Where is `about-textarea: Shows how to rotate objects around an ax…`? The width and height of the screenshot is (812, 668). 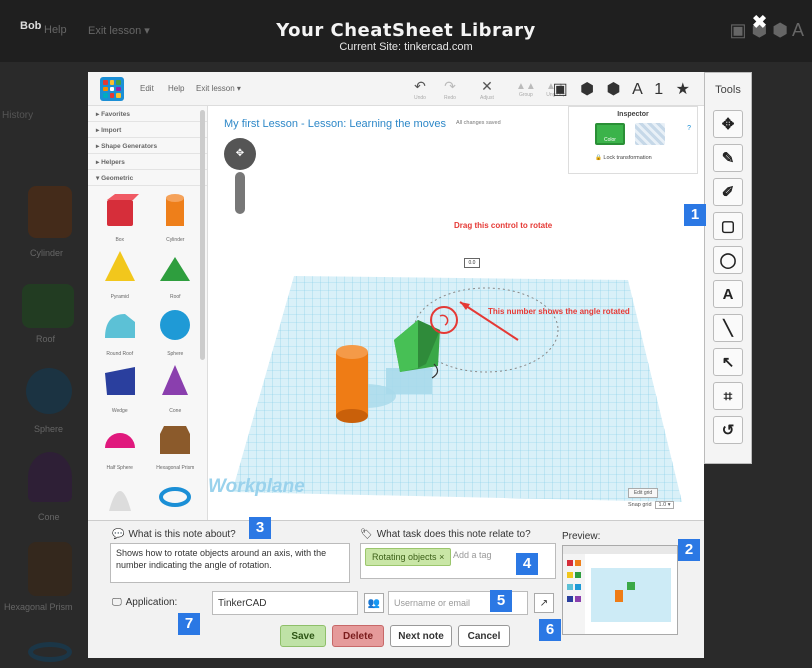 about-textarea: Shows how to rotate objects around an ax… is located at coordinates (230, 563).